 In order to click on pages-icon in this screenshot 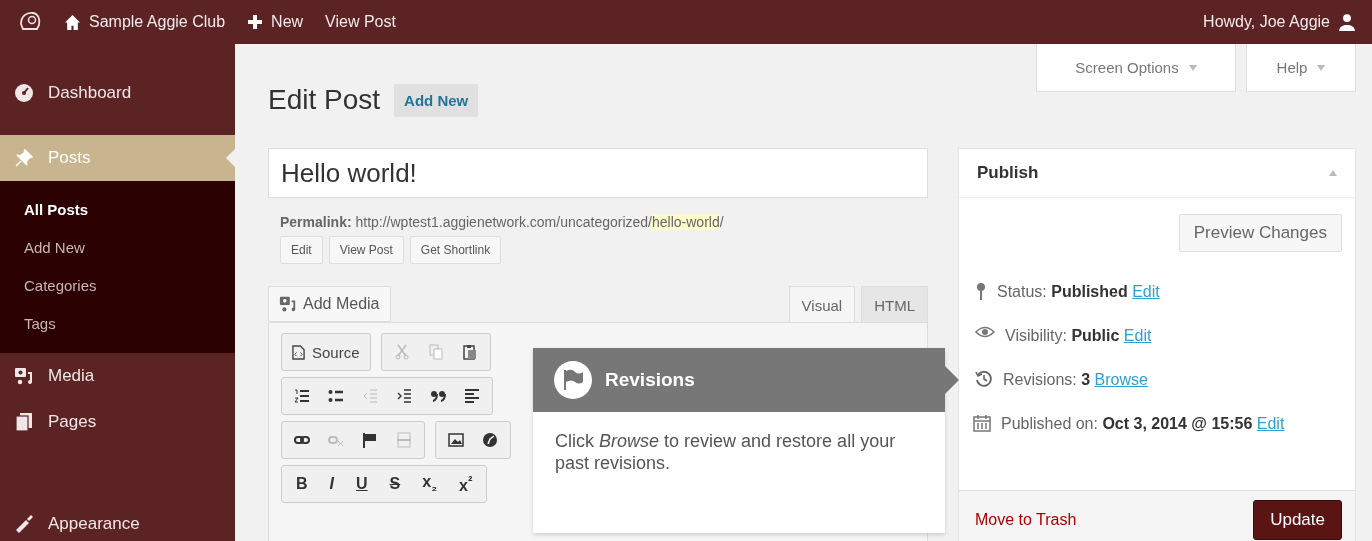, I will do `click(24, 422)`.